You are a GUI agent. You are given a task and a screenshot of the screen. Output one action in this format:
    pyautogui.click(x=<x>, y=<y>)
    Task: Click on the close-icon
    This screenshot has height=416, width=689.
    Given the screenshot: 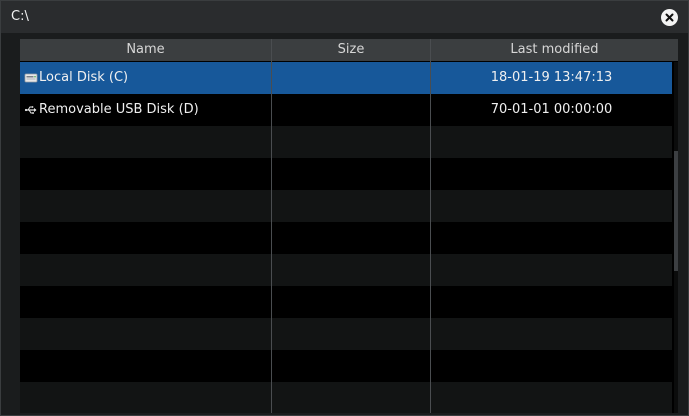 What is the action you would take?
    pyautogui.click(x=669, y=17)
    